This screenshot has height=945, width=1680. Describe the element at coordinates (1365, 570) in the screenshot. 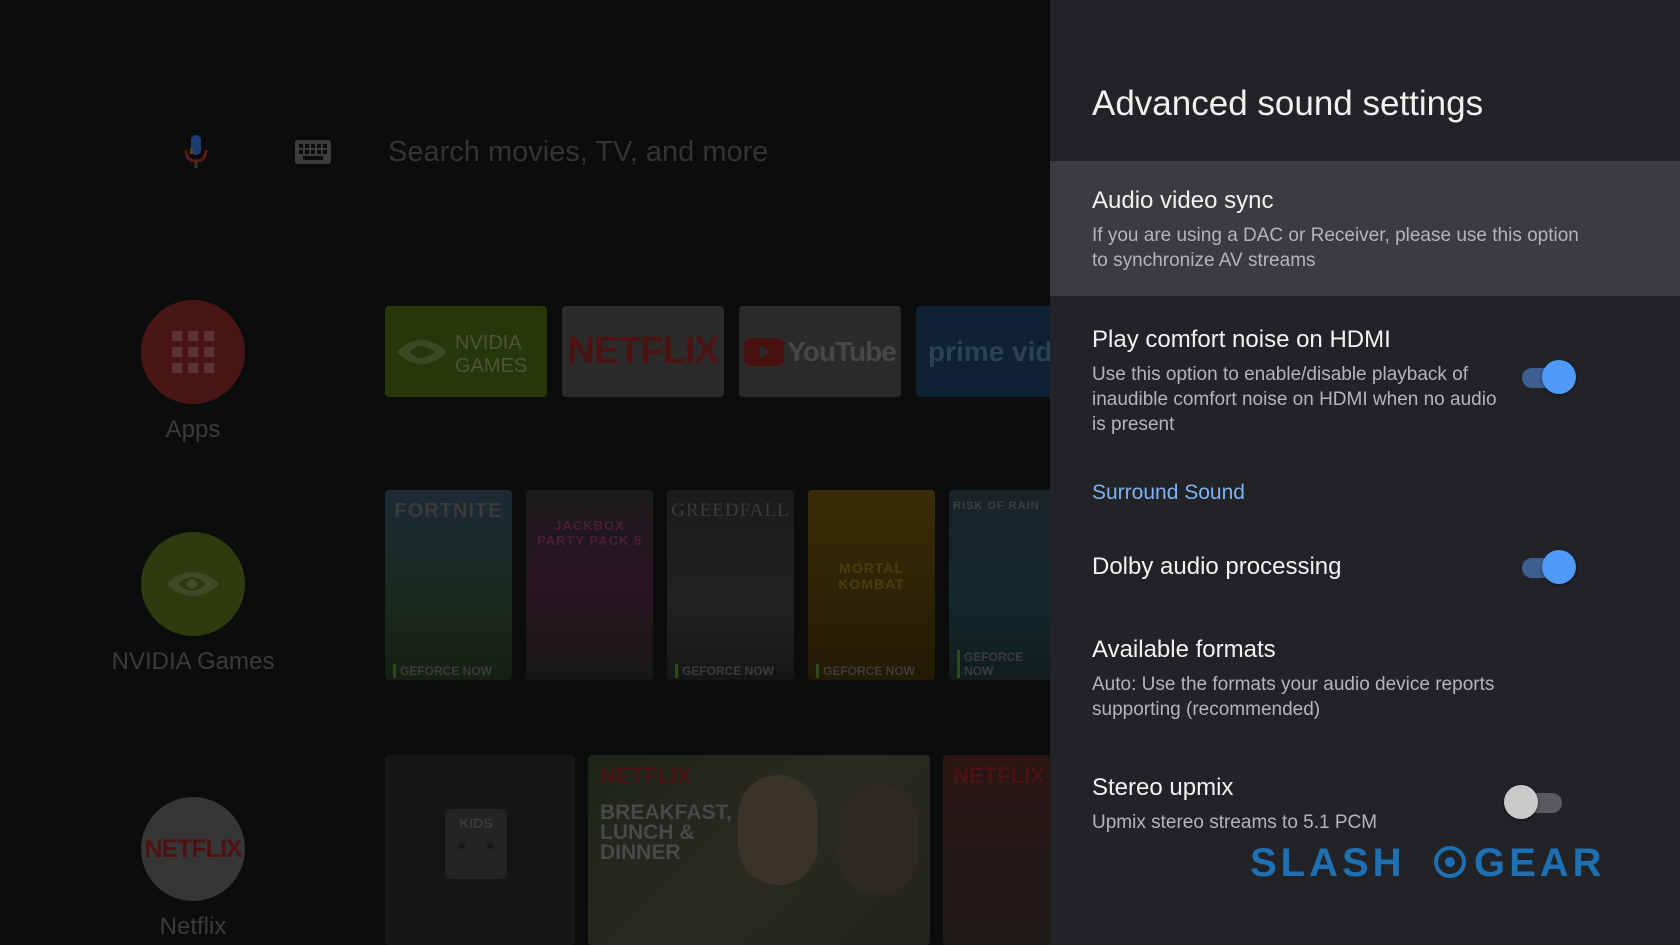

I see `setting-dolby-audio-processing: Dolby audio processing` at that location.